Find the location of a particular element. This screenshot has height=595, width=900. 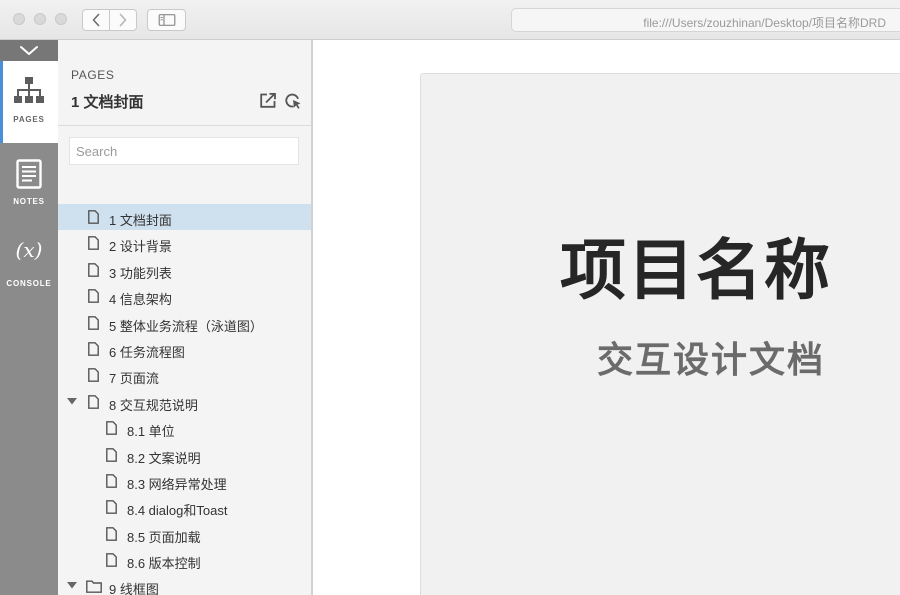

tree-item: 1 文档封面 is located at coordinates (185, 217).